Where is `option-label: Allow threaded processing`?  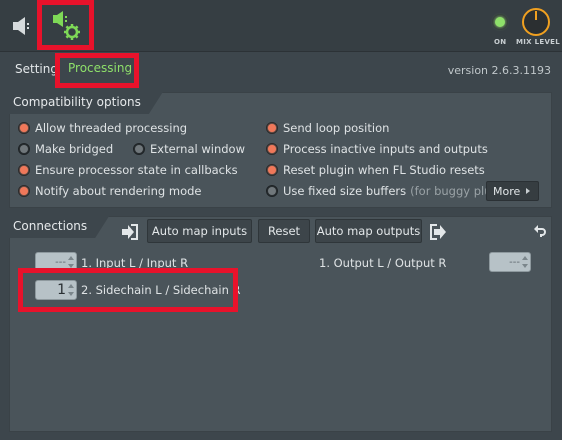 option-label: Allow threaded processing is located at coordinates (111, 128).